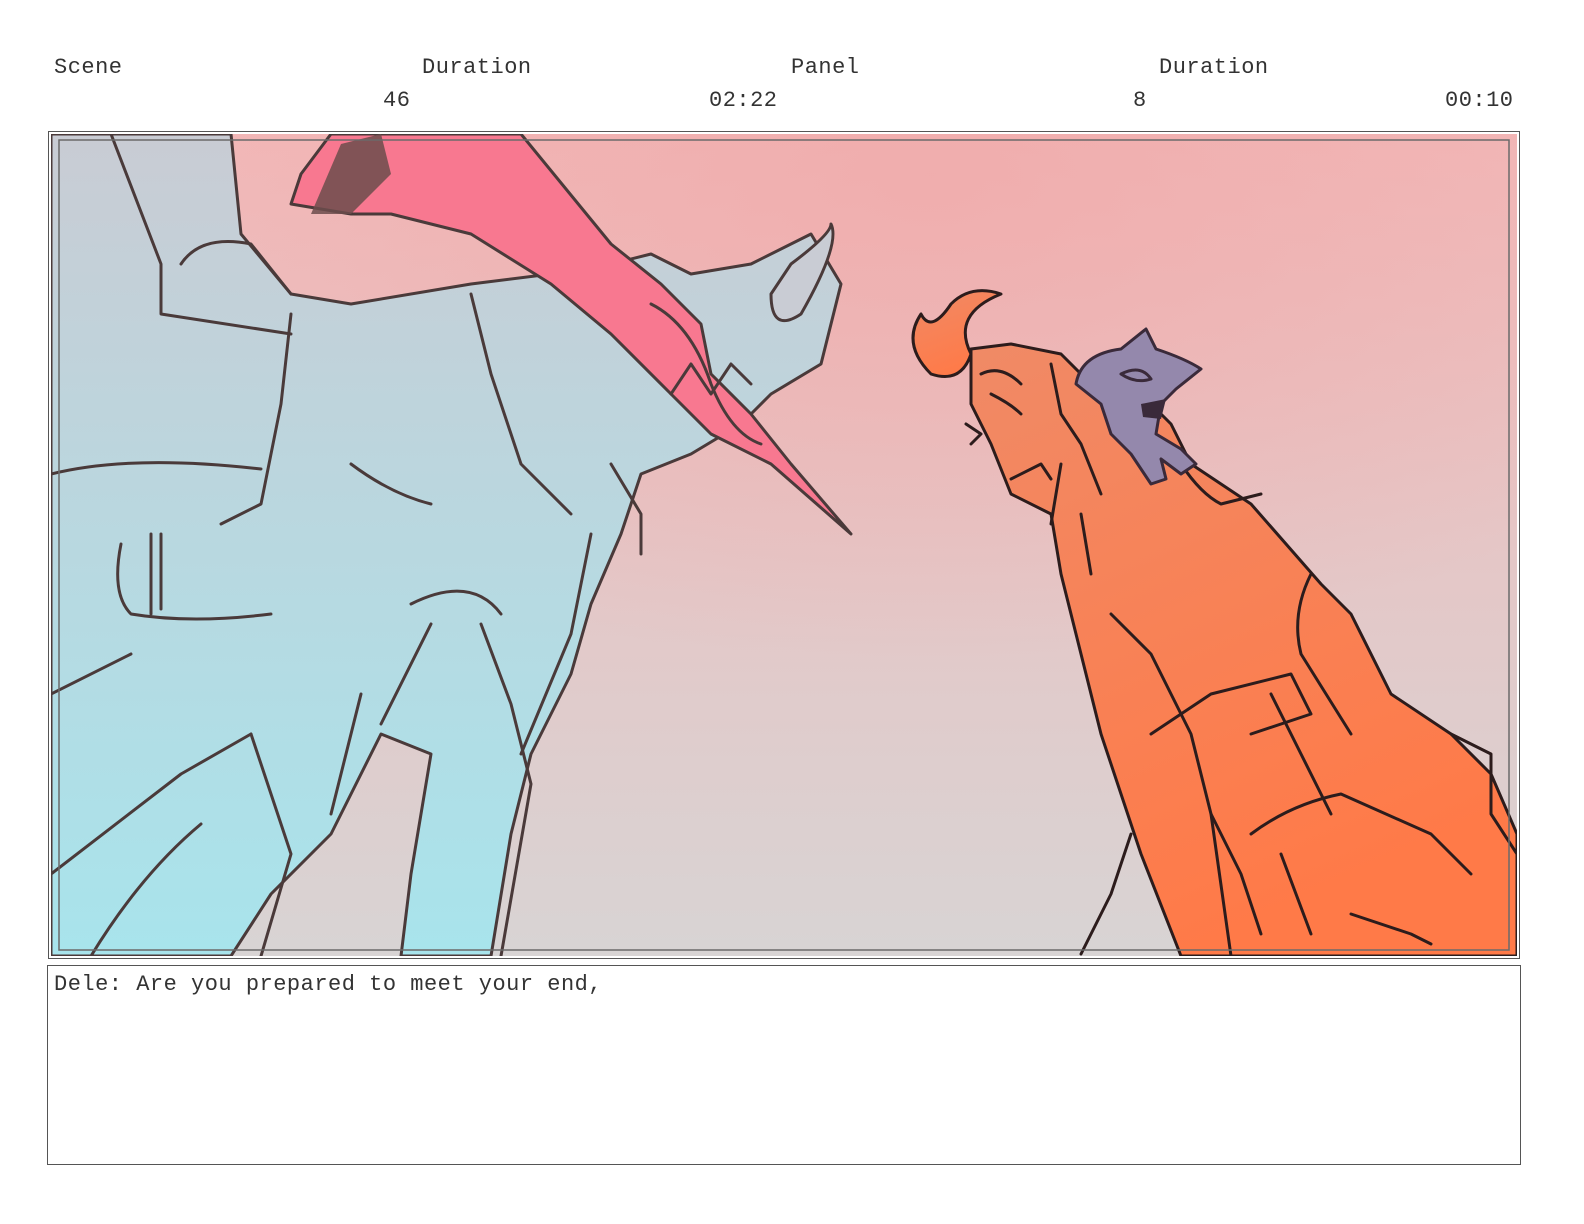 The width and height of the screenshot is (1584, 1224). What do you see at coordinates (1479, 100) in the screenshot?
I see `panel-duration-value: 00:10` at bounding box center [1479, 100].